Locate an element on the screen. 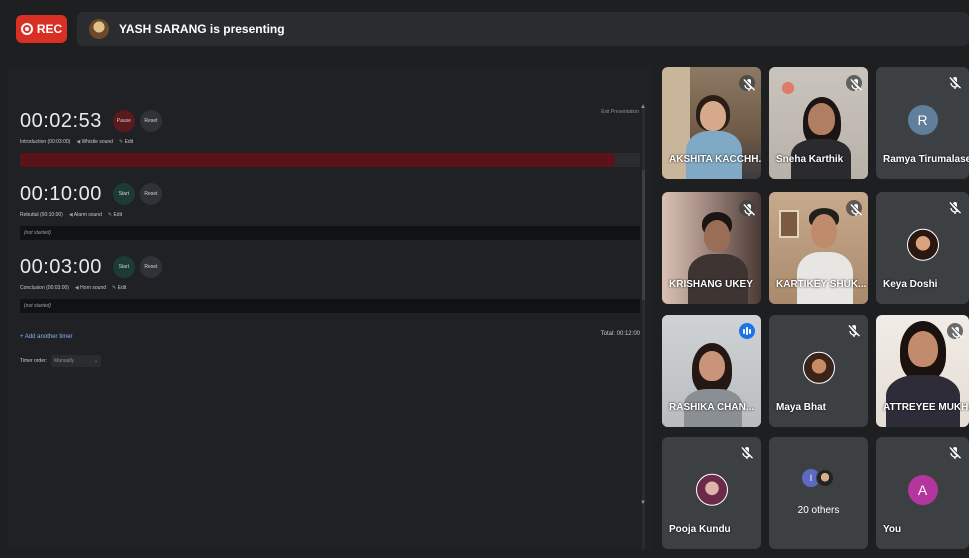 This screenshot has height=558, width=969. scroll-down-icon: ▼ is located at coordinates (643, 503).